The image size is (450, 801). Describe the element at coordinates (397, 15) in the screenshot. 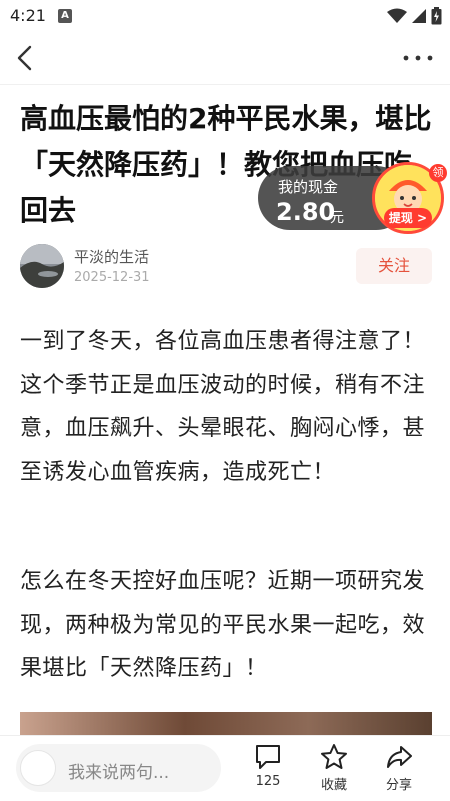

I see `wifi-icon` at that location.